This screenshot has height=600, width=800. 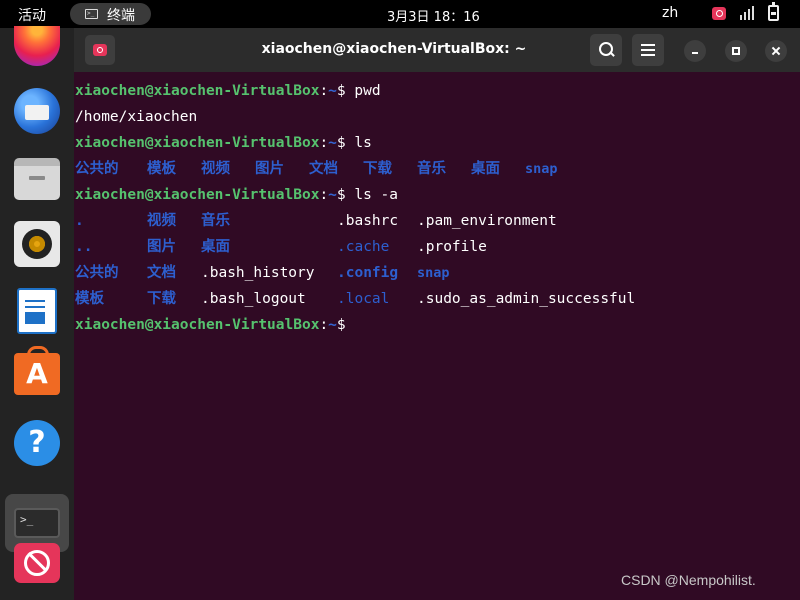 What do you see at coordinates (228, 91) in the screenshot?
I see `prompt-line: xiaochen@xiaochen-VirtualBox:~$ pwd` at bounding box center [228, 91].